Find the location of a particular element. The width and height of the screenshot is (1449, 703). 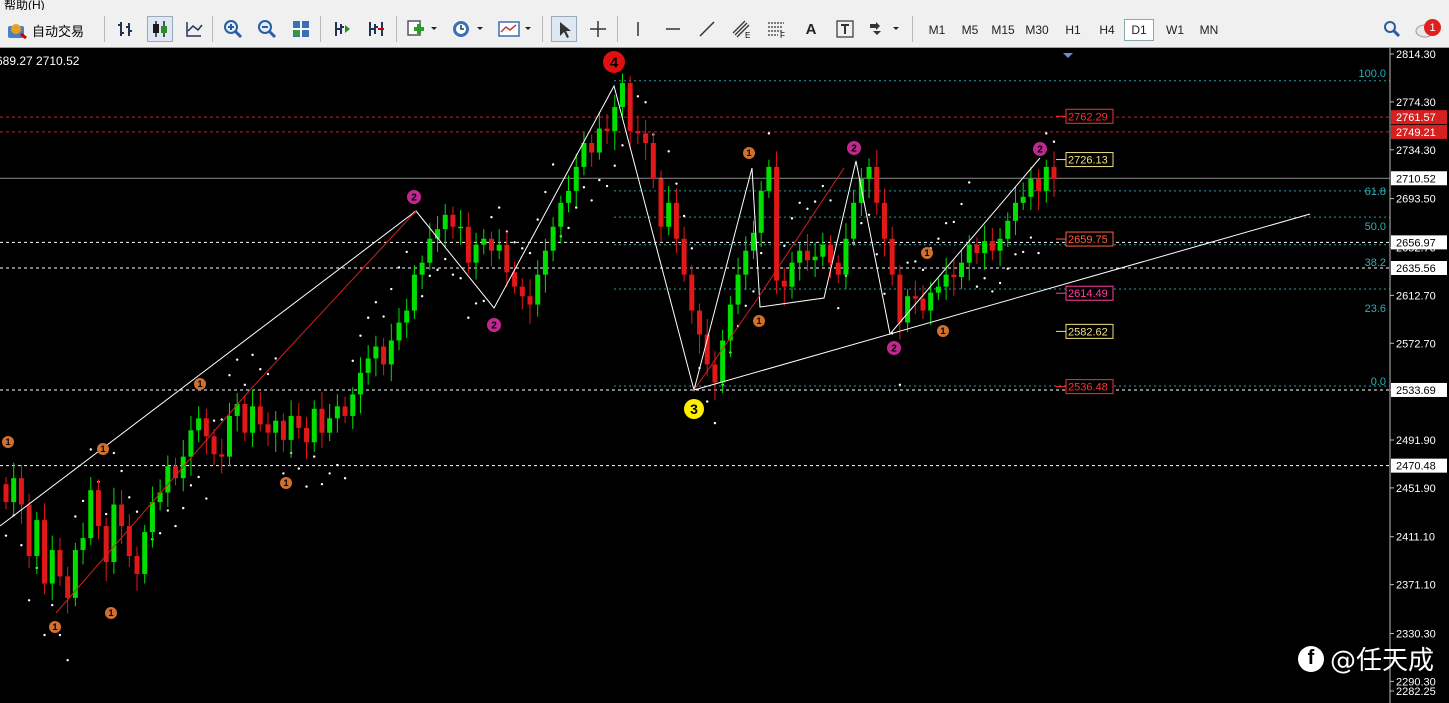

tile-windows-button is located at coordinates (301, 29).